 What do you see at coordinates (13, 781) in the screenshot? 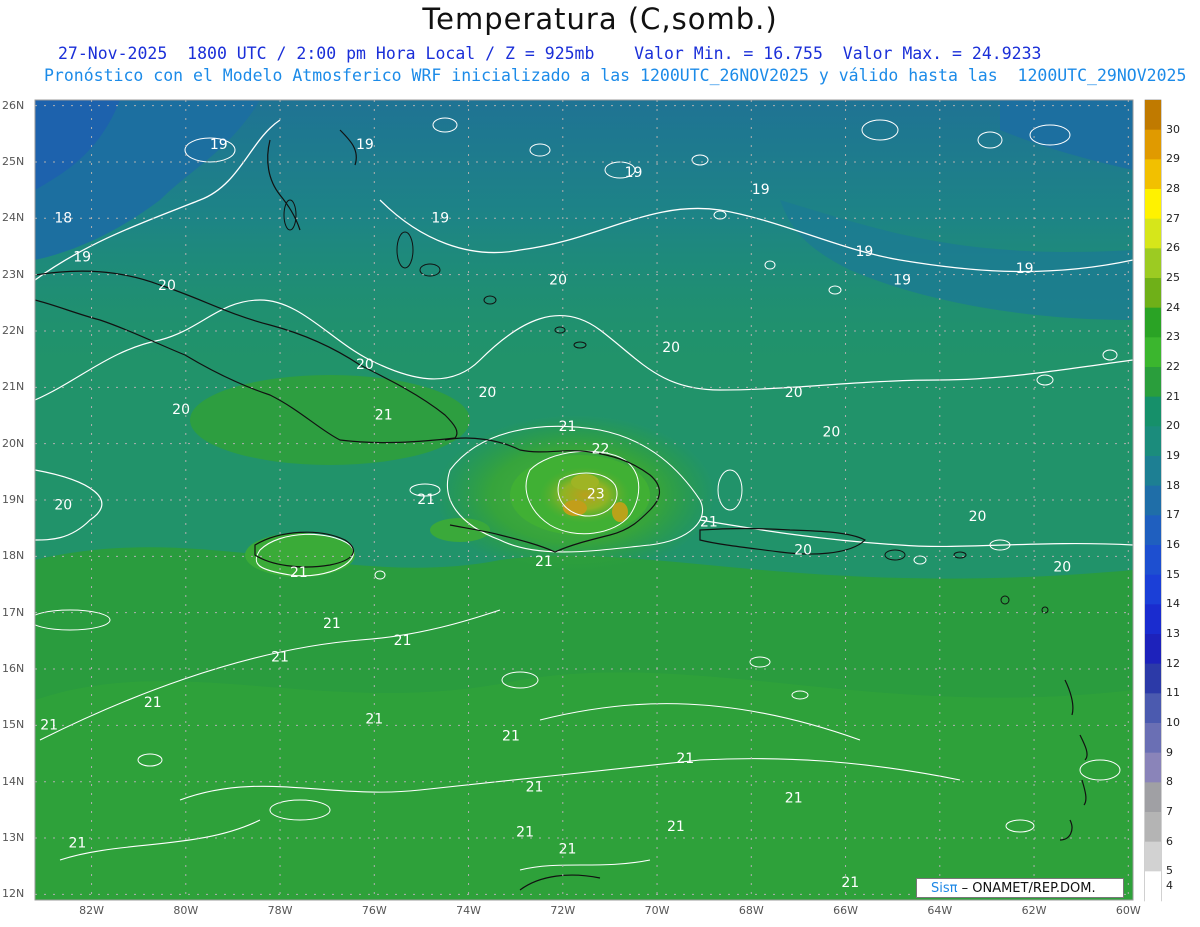
I see `lat-label: 14N` at bounding box center [13, 781].